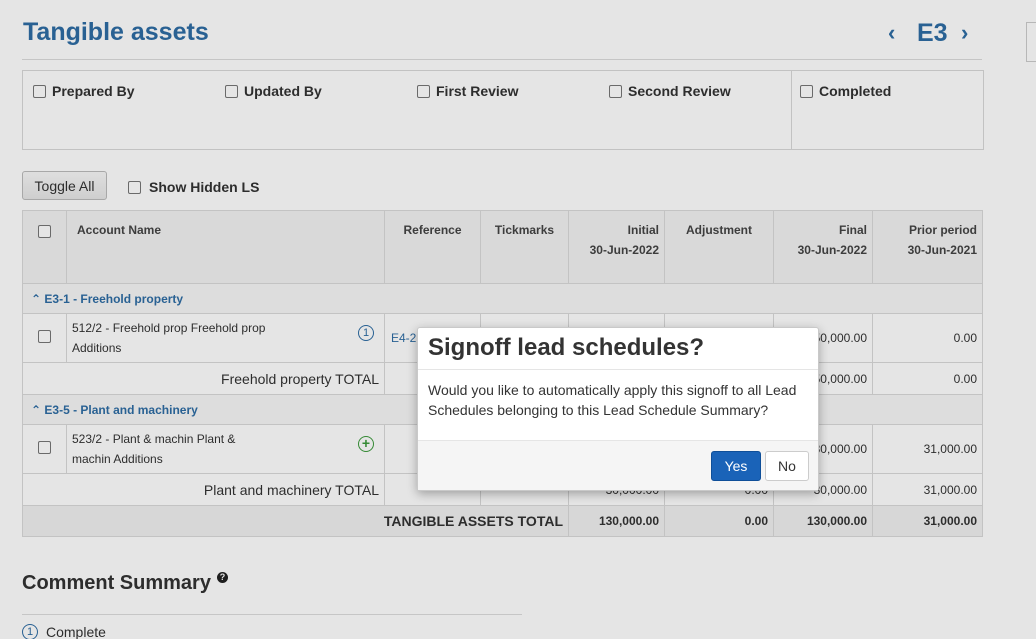 The image size is (1036, 639). Describe the element at coordinates (736, 466) in the screenshot. I see `yes-button: Yes` at that location.